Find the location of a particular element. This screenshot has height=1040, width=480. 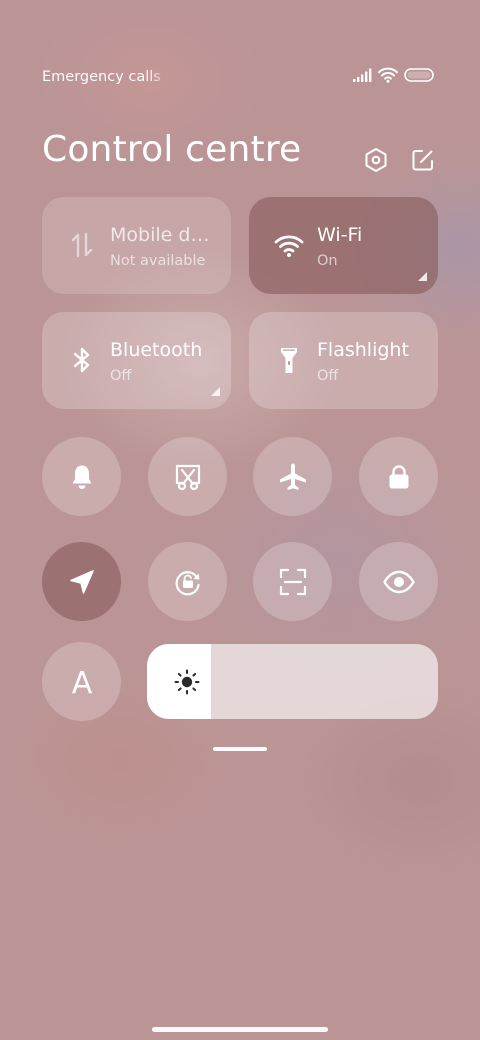

edit-button is located at coordinates (423, 160).